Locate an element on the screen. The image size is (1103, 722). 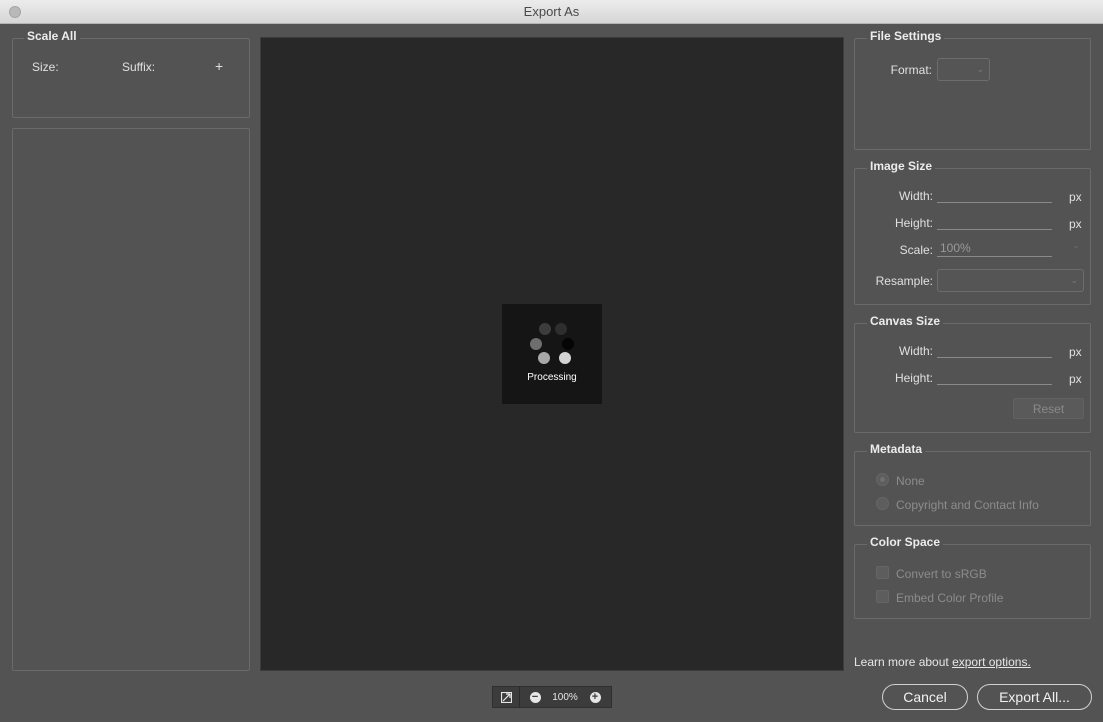
cancel-button: Cancel is located at coordinates (925, 697).